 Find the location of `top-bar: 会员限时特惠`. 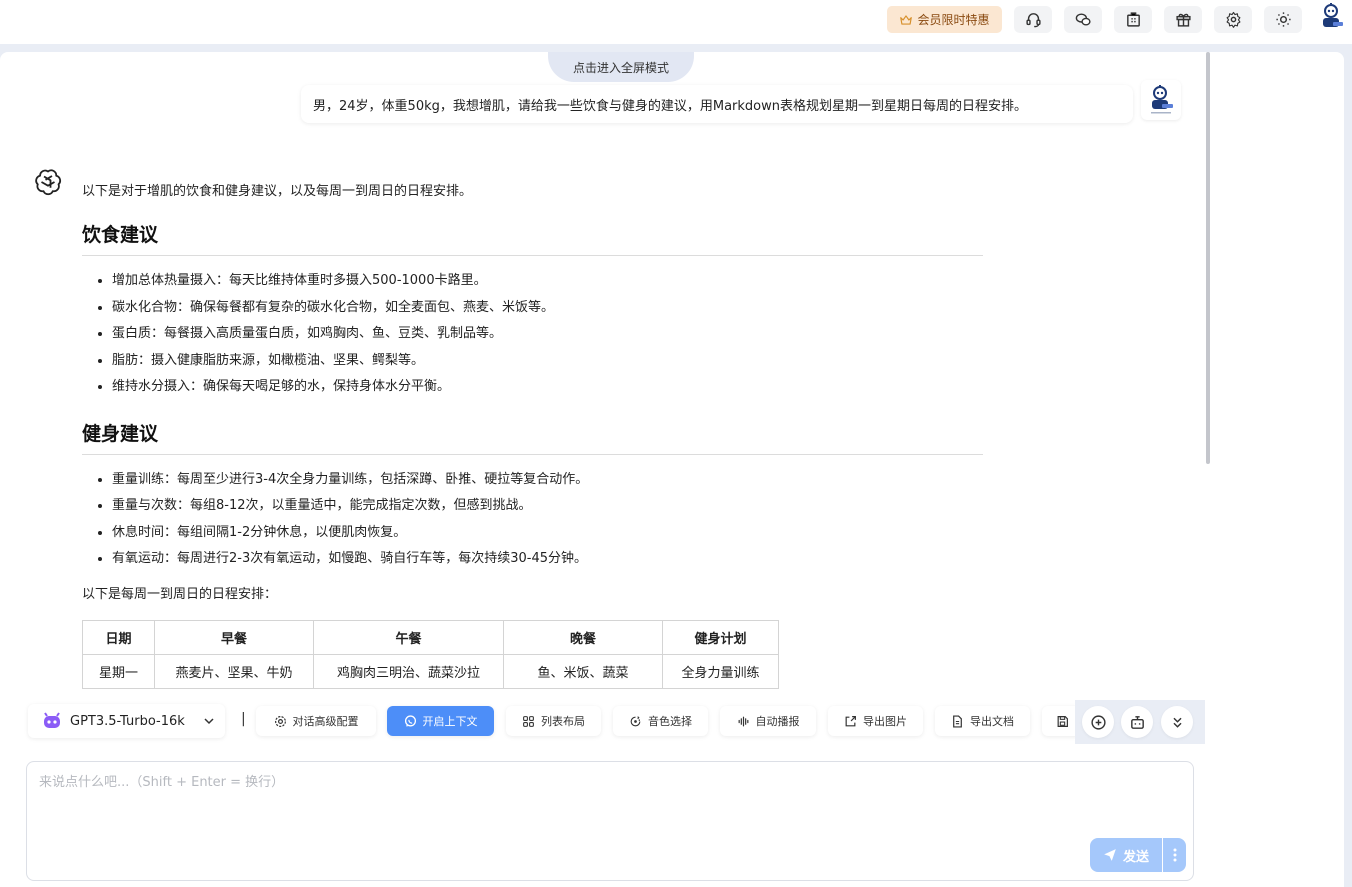

top-bar: 会员限时特惠 is located at coordinates (676, 22).